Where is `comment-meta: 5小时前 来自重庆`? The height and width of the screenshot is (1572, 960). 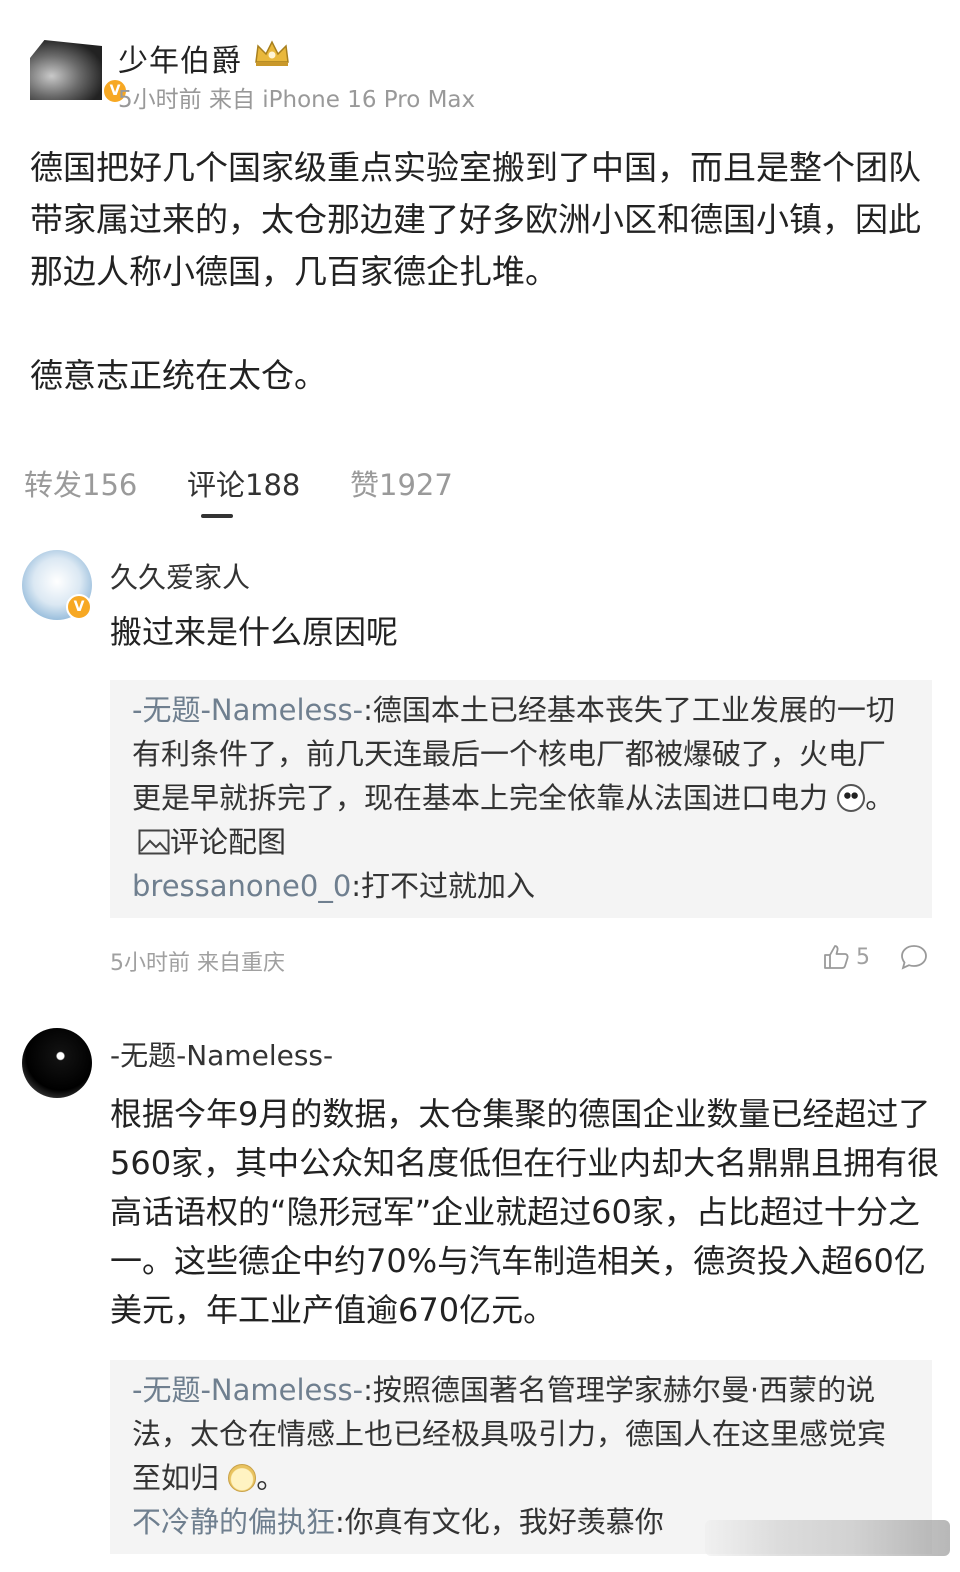 comment-meta: 5小时前 来自重庆 is located at coordinates (197, 963).